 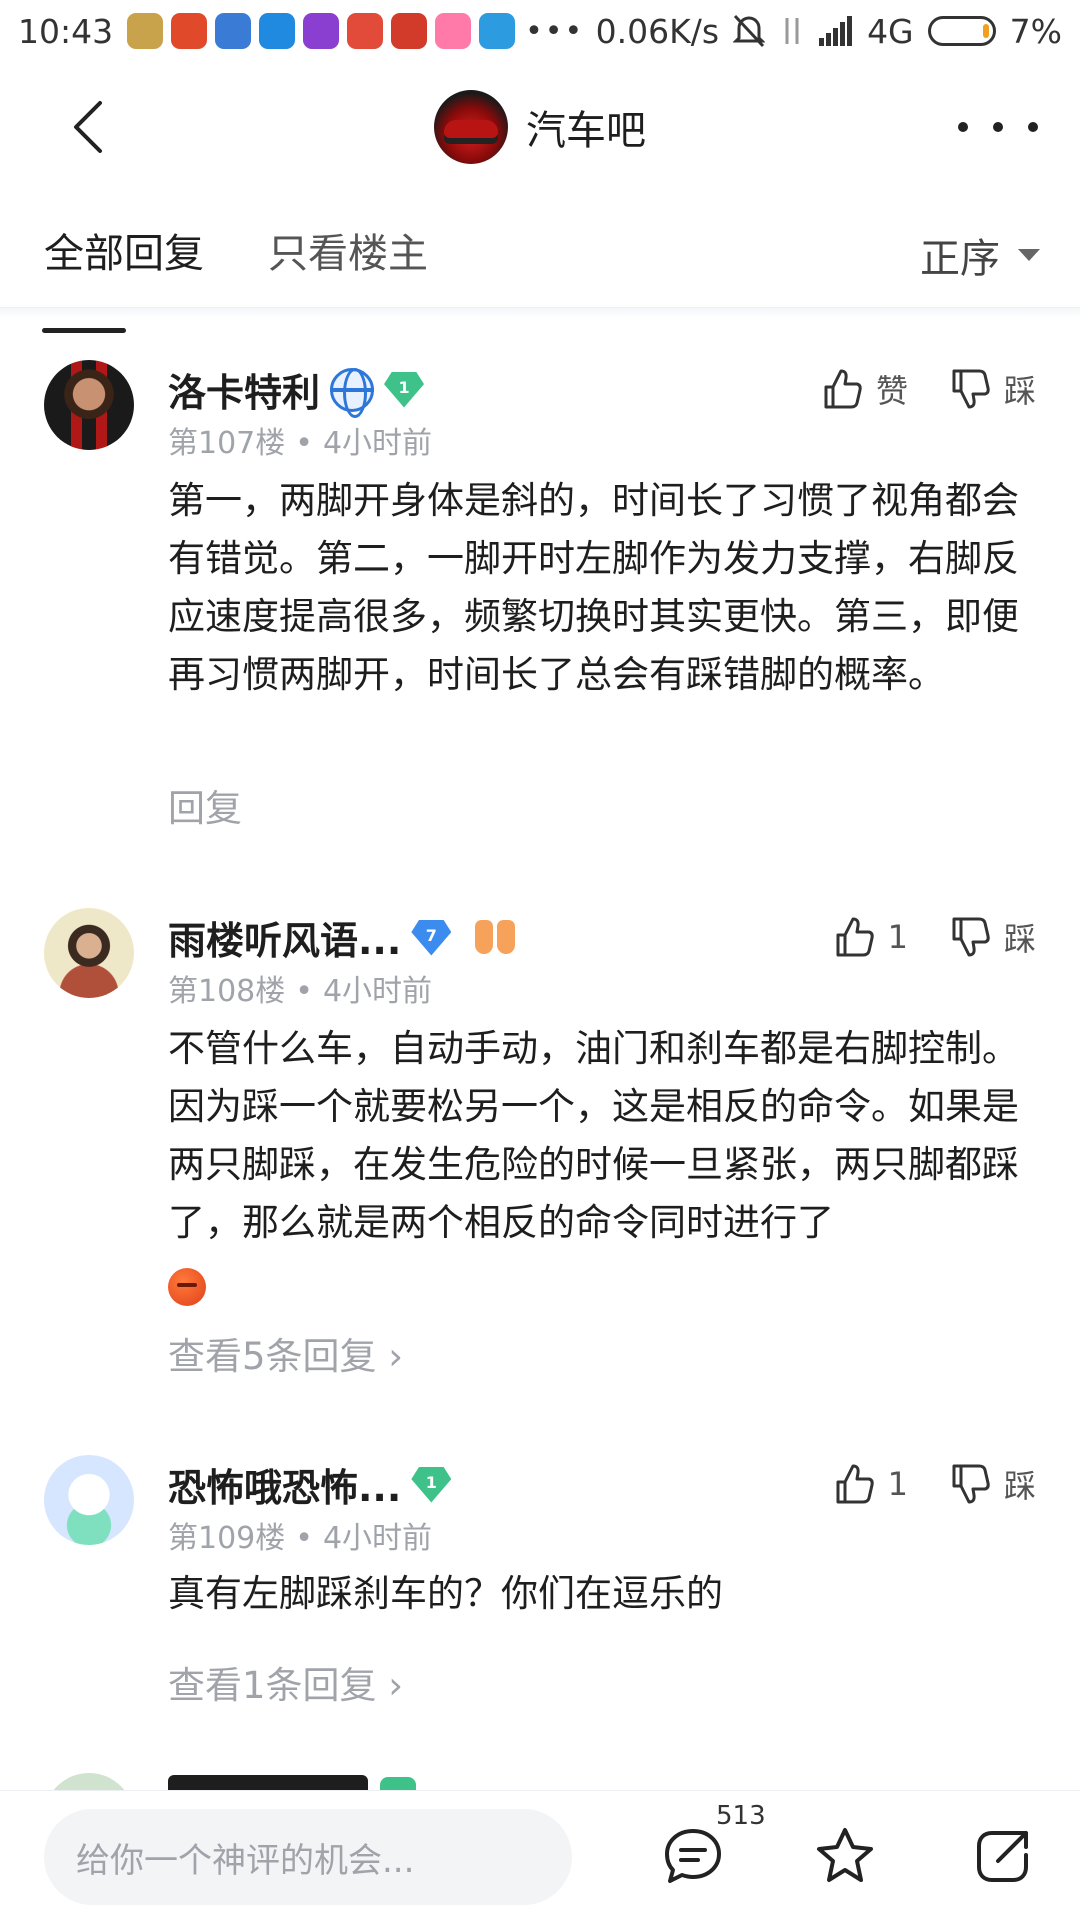 I want to click on angry-emoji-icon, so click(x=187, y=1286).